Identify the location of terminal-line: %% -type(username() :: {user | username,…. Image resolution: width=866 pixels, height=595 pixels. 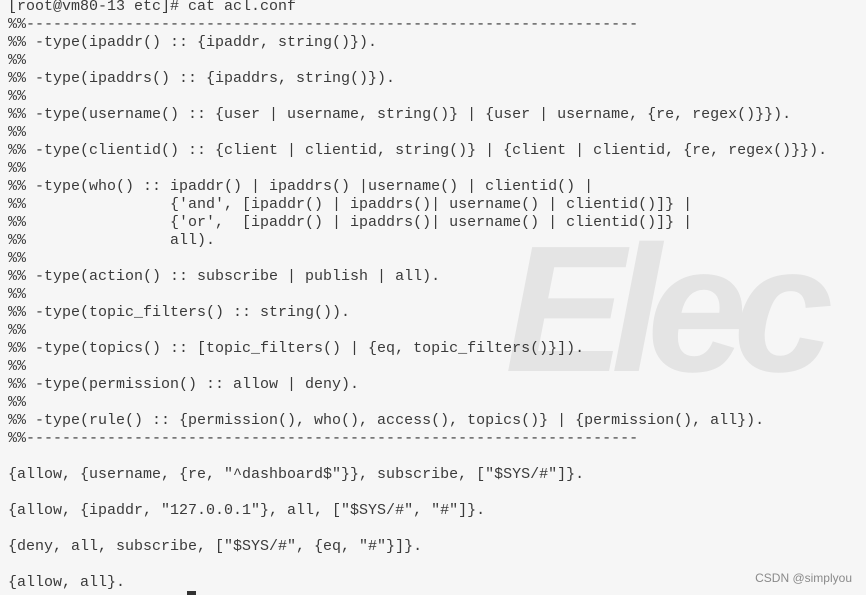
(400, 114).